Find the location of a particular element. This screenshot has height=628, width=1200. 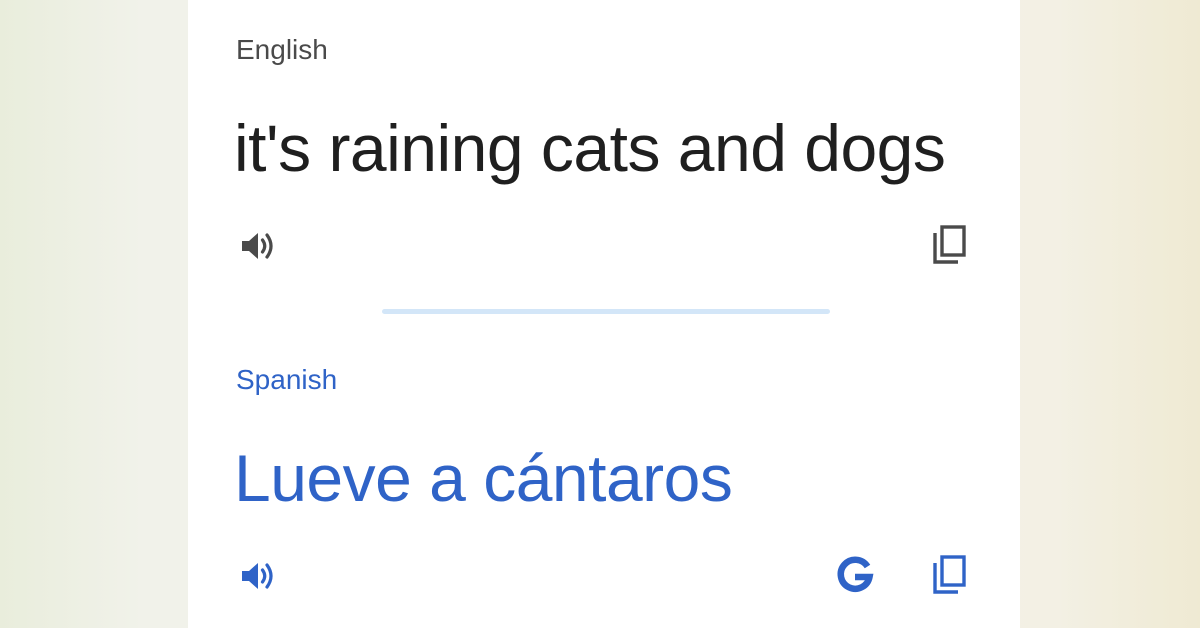

google-g-icon is located at coordinates (855, 577).